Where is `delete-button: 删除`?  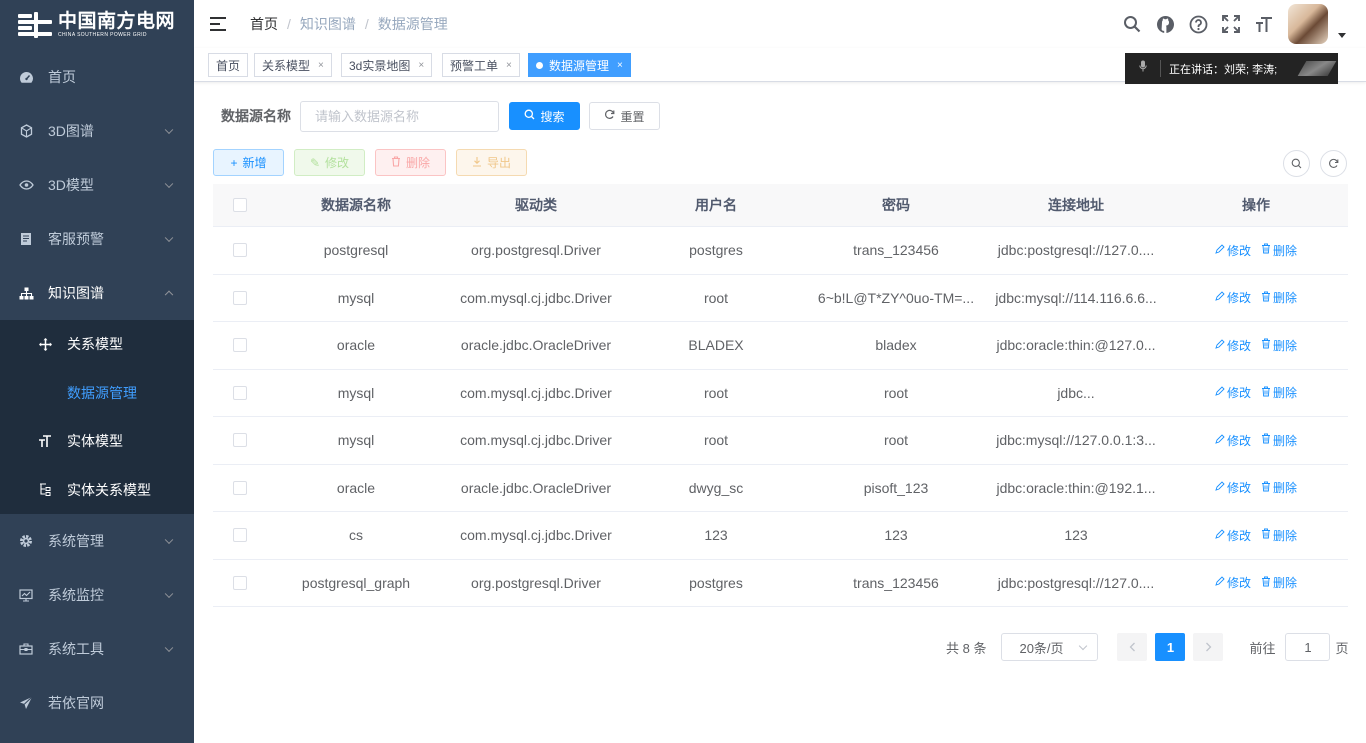 delete-button: 删除 is located at coordinates (410, 162).